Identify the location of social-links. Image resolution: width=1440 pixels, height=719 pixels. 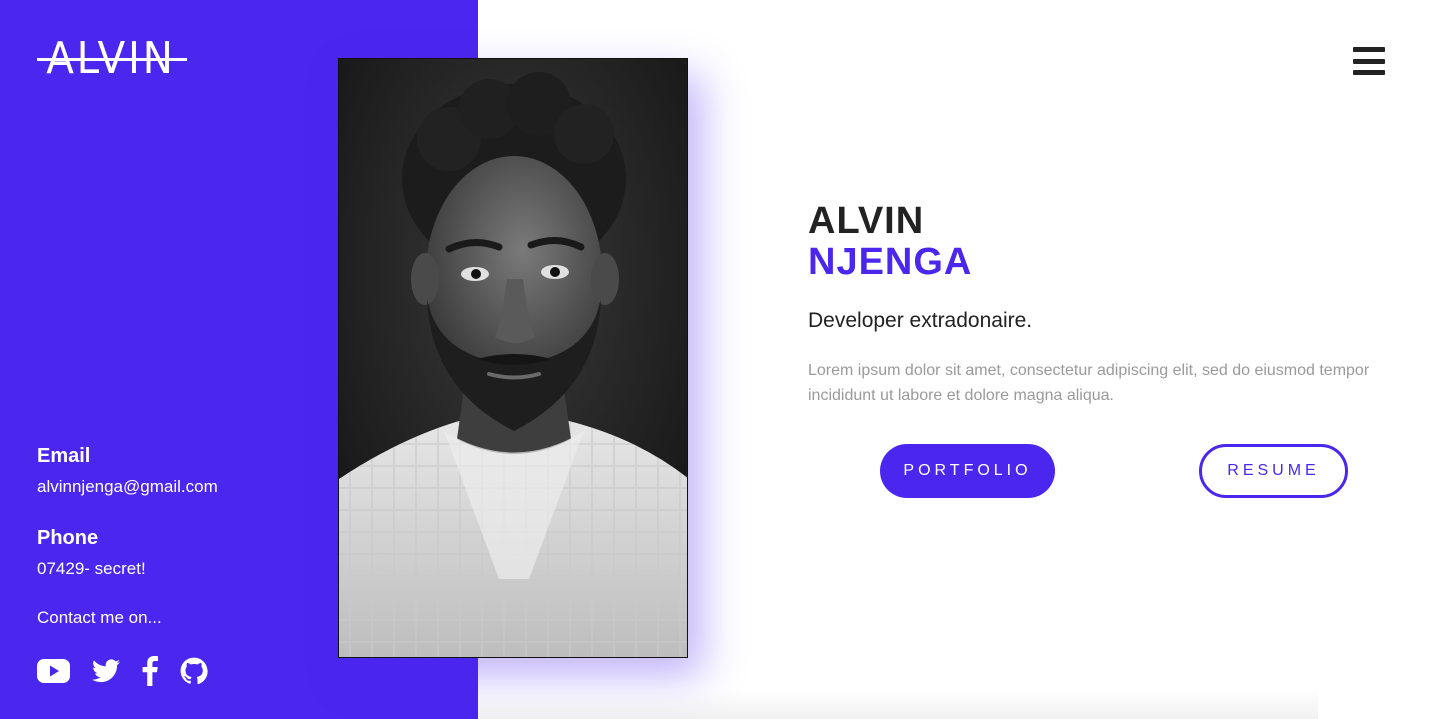
(133, 671).